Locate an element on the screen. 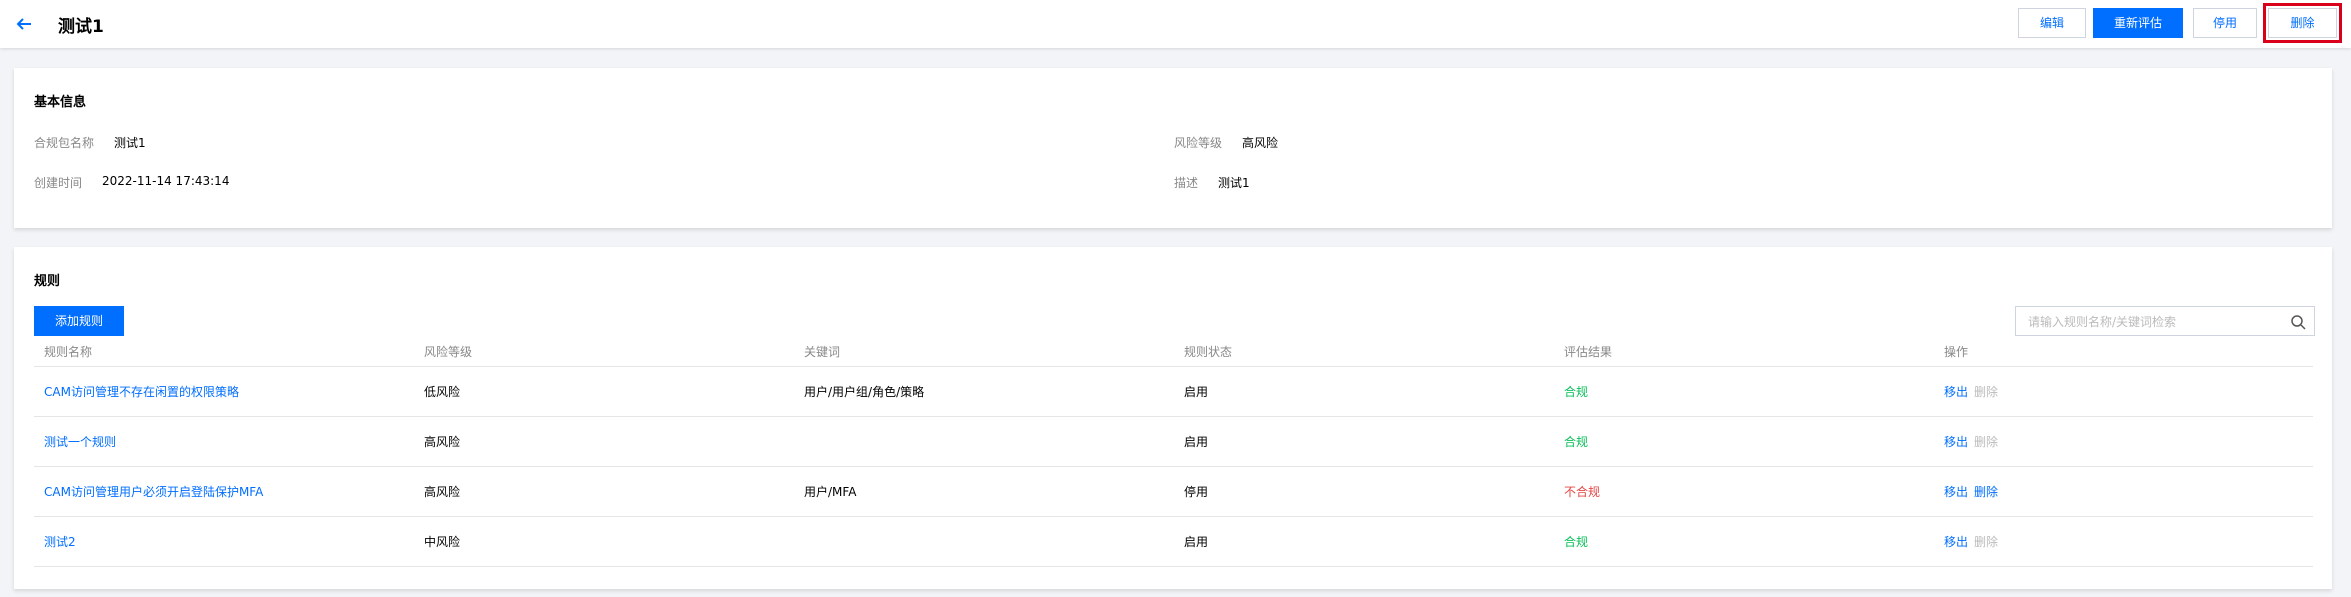  disable-button: 停用 is located at coordinates (2225, 23).